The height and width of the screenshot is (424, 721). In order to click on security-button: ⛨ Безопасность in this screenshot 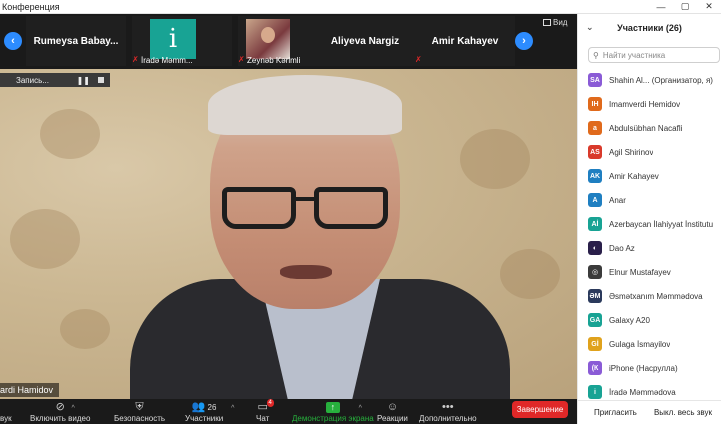, I will do `click(139, 411)`.